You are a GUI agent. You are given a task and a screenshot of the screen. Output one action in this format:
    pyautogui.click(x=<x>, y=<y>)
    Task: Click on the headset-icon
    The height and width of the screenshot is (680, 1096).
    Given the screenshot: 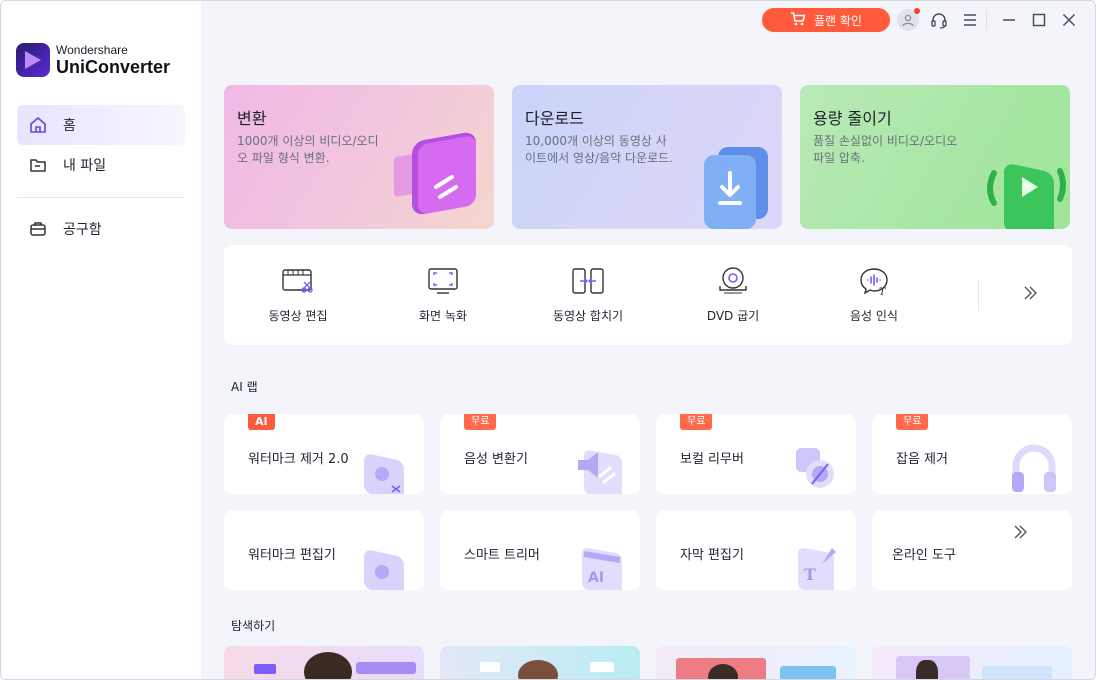 What is the action you would take?
    pyautogui.click(x=939, y=21)
    